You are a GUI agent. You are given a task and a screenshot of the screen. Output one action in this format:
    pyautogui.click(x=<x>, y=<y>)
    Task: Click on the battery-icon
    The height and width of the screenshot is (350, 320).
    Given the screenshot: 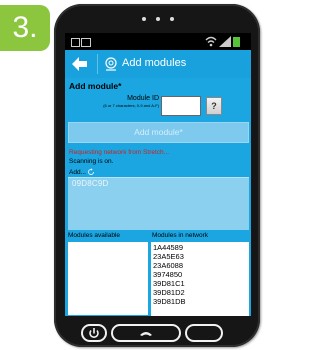 What is the action you would take?
    pyautogui.click(x=236, y=42)
    